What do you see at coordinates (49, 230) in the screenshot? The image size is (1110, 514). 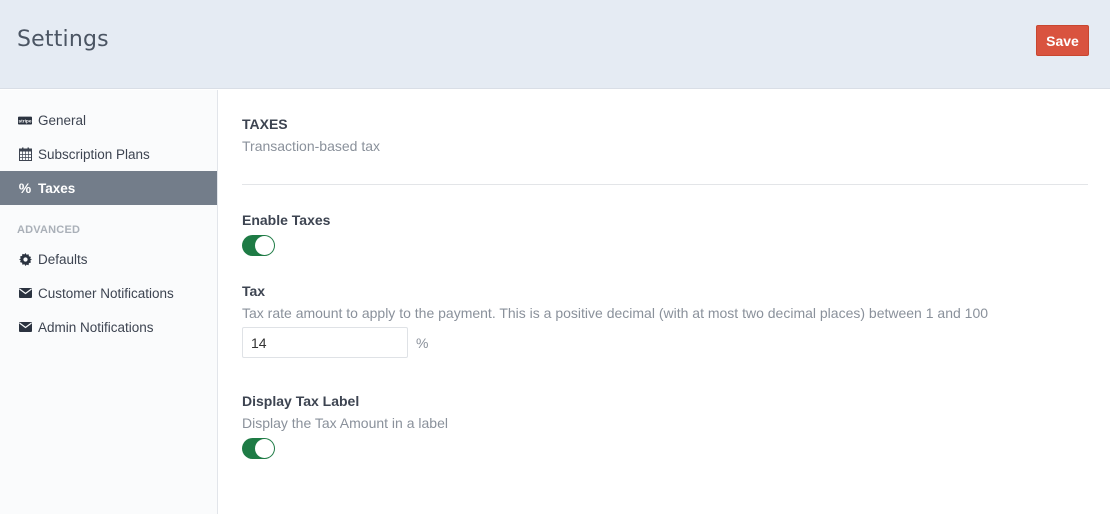 I see `sidebar-section-advanced: ADVANCED` at bounding box center [49, 230].